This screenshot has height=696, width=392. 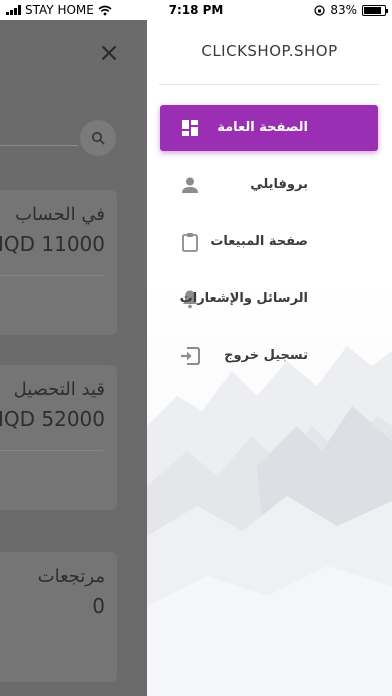 What do you see at coordinates (343, 10) in the screenshot?
I see `battery-percent: 83%` at bounding box center [343, 10].